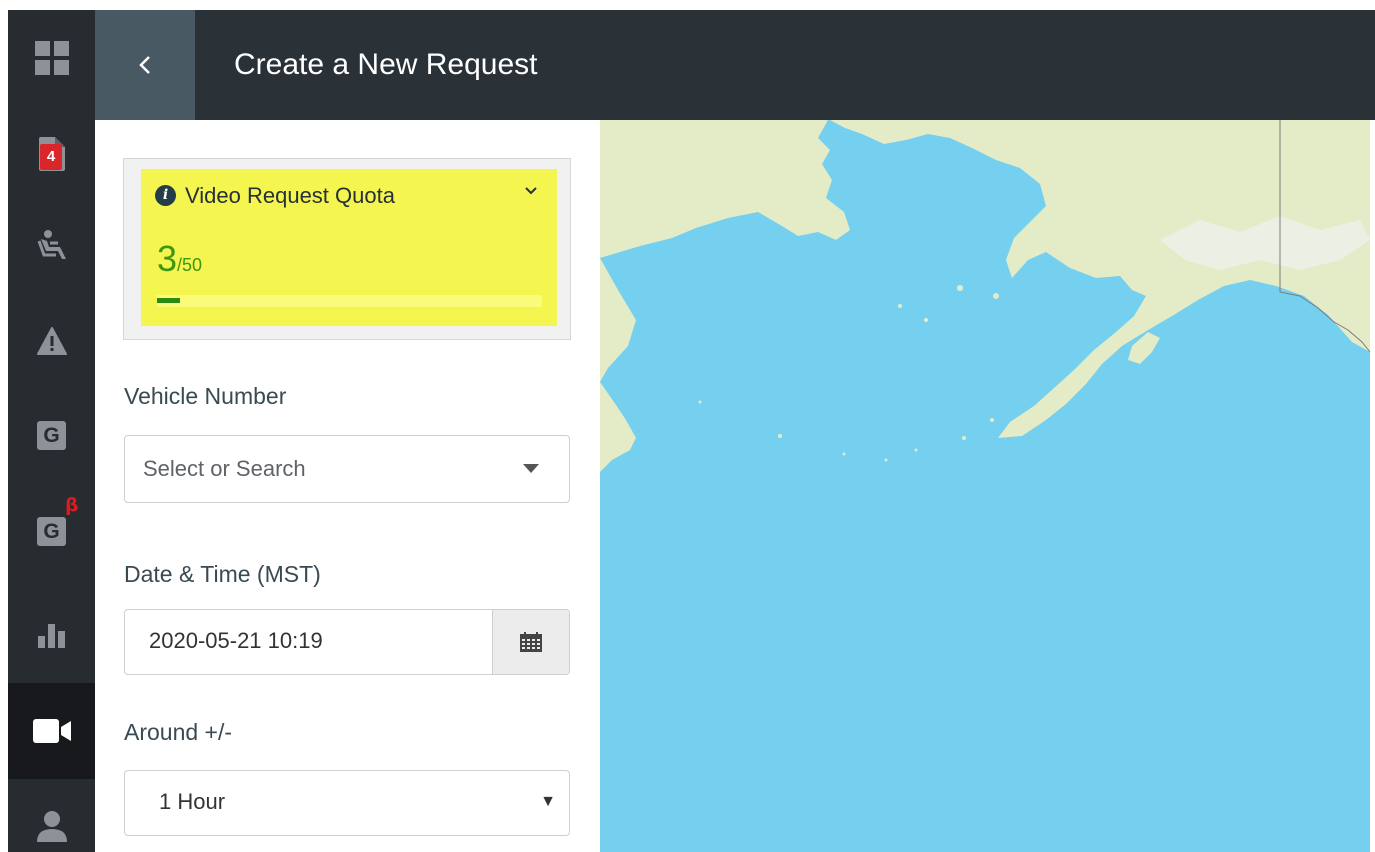  I want to click on caret-down-icon, so click(531, 468).